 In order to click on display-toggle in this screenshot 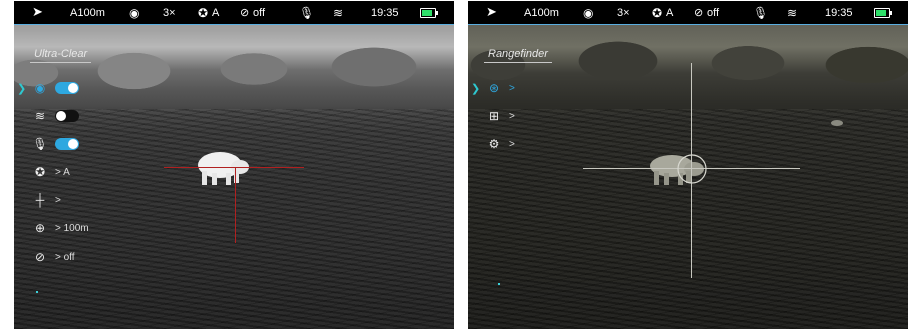, I will do `click(67, 88)`.